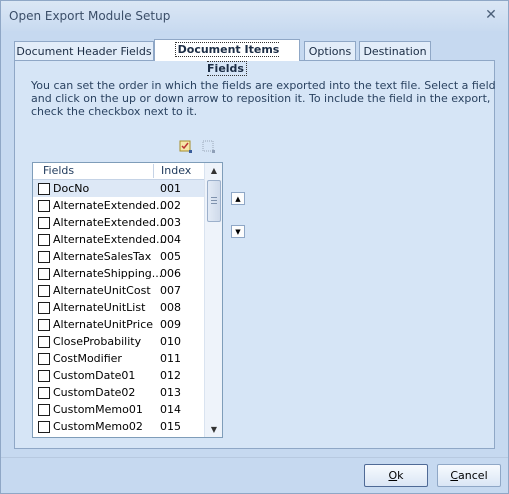  What do you see at coordinates (170, 375) in the screenshot?
I see `field-index: 012` at bounding box center [170, 375].